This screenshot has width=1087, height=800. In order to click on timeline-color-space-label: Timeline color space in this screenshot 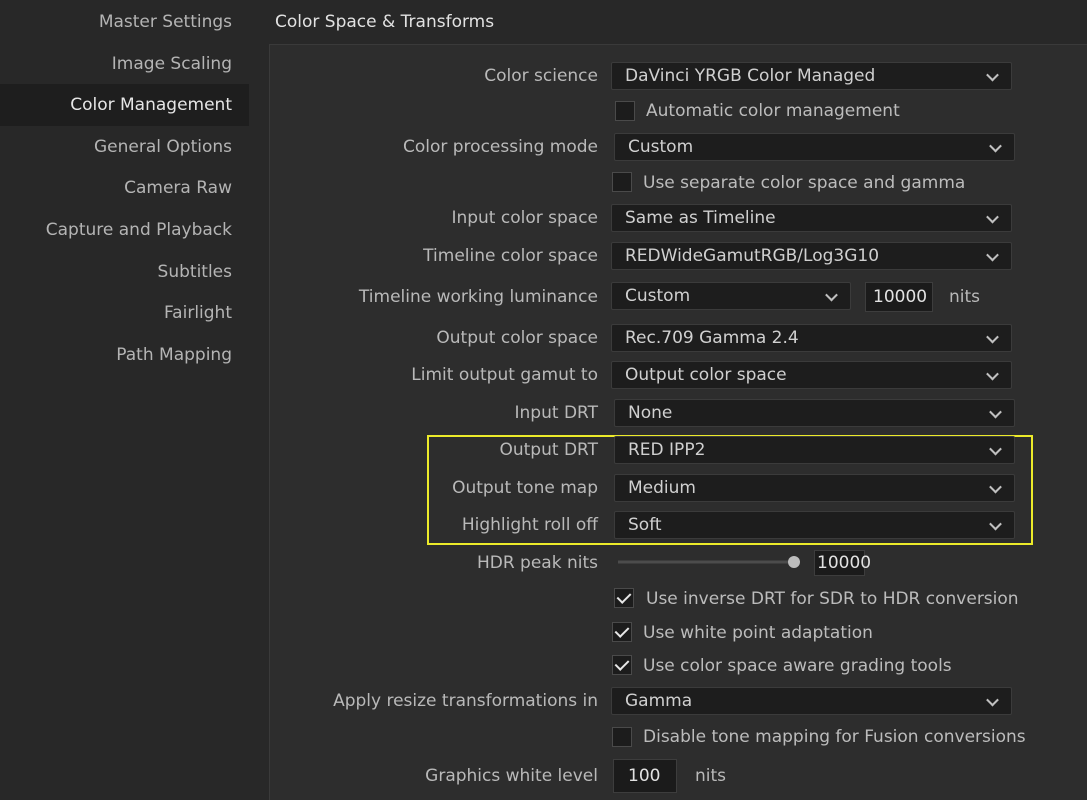, I will do `click(510, 256)`.